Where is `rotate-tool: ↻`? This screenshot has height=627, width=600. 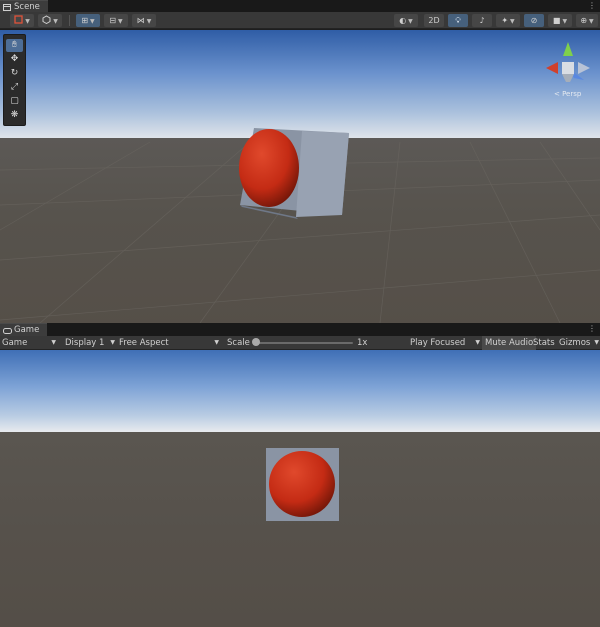
rotate-tool: ↻ is located at coordinates (14, 73).